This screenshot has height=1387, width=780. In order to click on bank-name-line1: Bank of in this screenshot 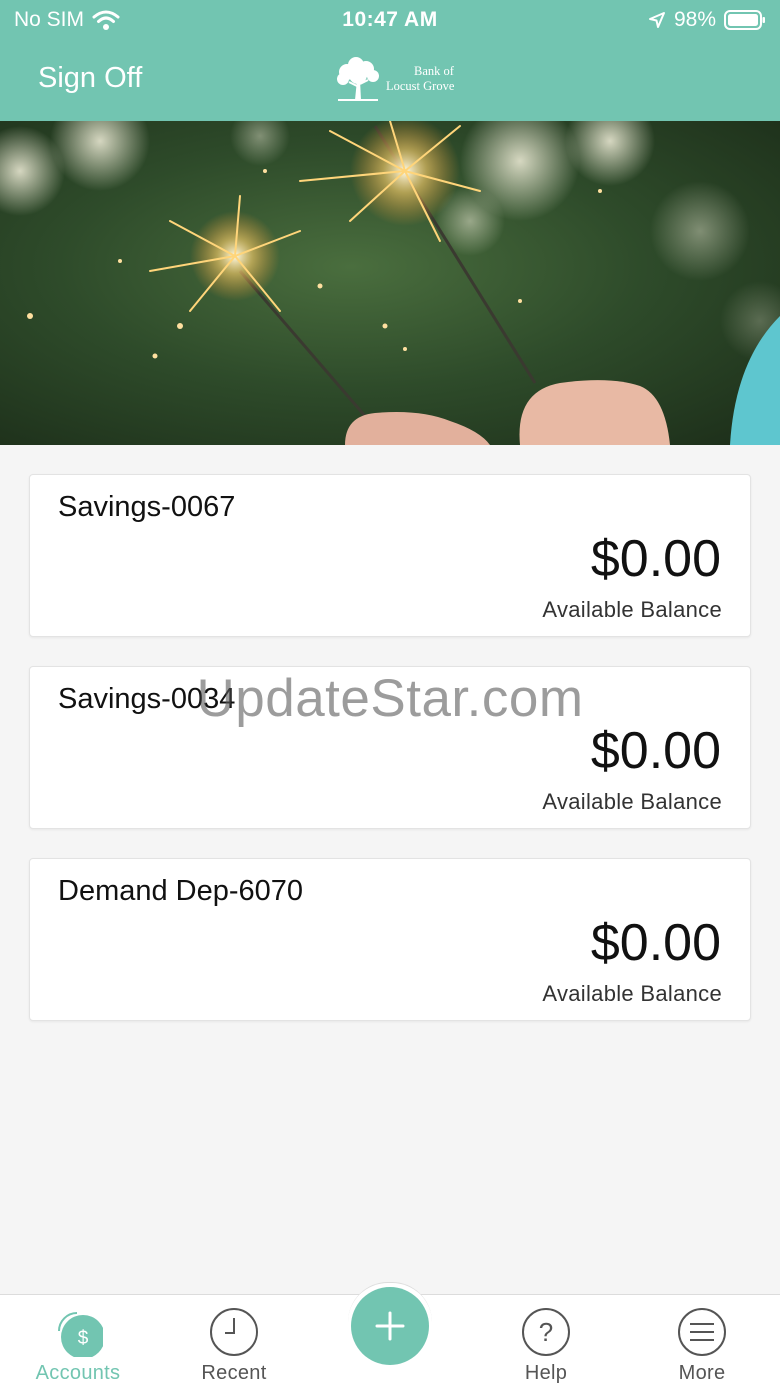, I will do `click(434, 71)`.